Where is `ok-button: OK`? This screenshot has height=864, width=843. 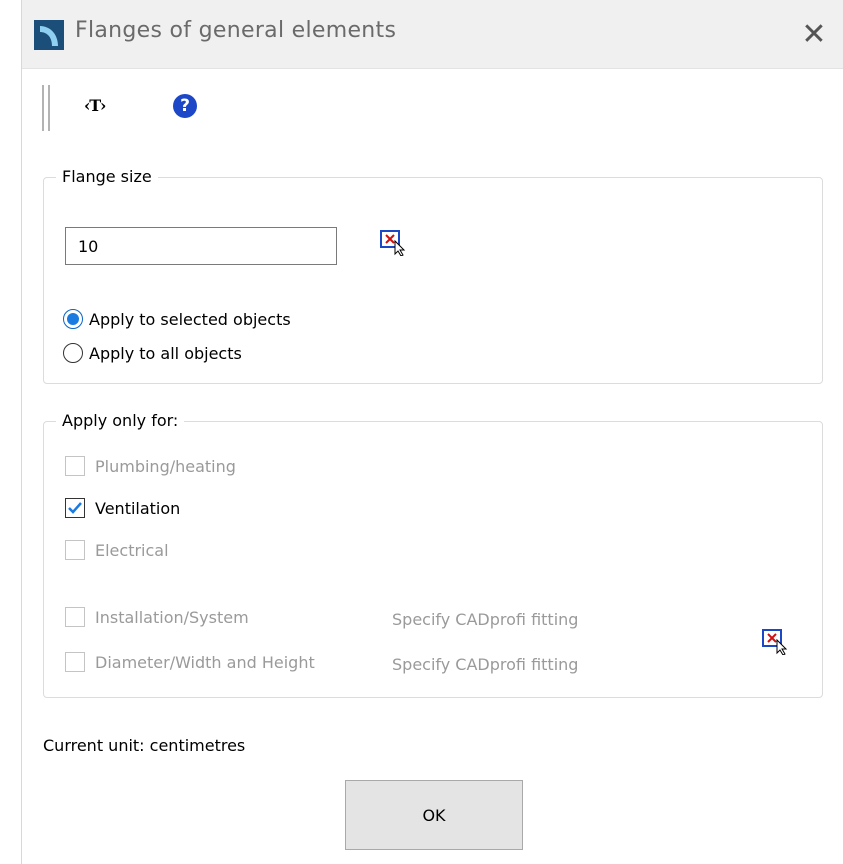
ok-button: OK is located at coordinates (434, 815).